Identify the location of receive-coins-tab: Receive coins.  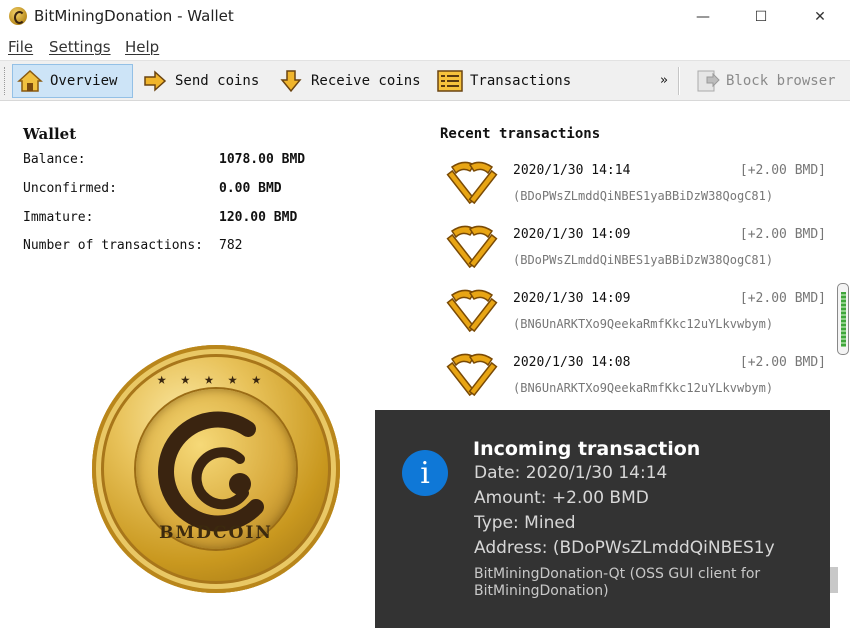
(350, 81).